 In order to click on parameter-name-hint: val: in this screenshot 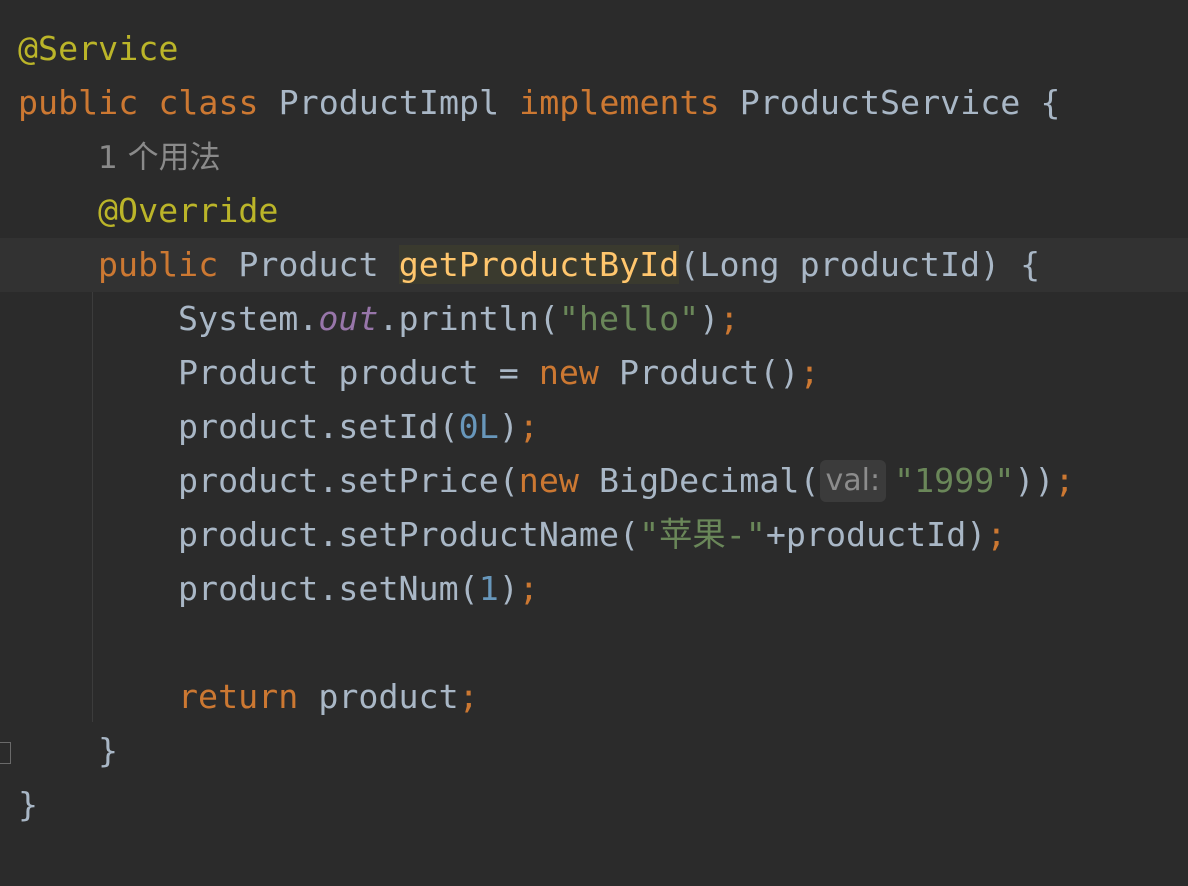, I will do `click(853, 481)`.